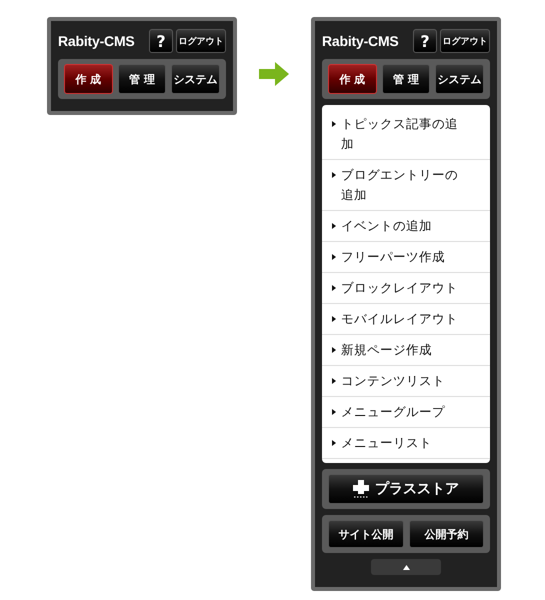  I want to click on plus-icon, so click(361, 489).